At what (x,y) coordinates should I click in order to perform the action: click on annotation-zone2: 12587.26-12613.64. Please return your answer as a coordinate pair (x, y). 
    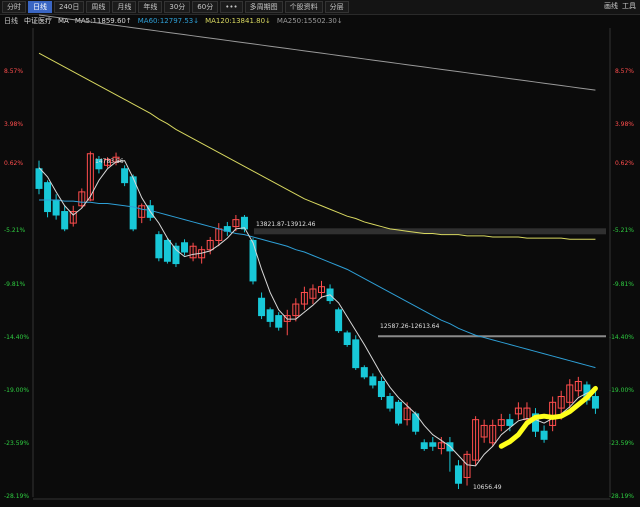
    Looking at the image, I should click on (410, 326).